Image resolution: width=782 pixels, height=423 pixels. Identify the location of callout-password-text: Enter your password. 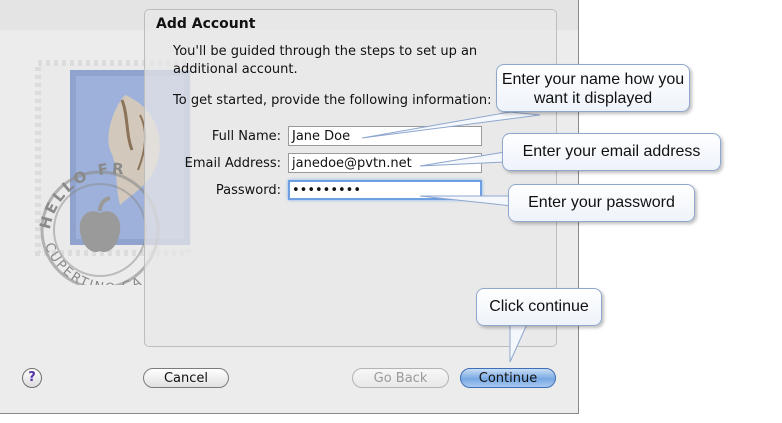
(601, 202).